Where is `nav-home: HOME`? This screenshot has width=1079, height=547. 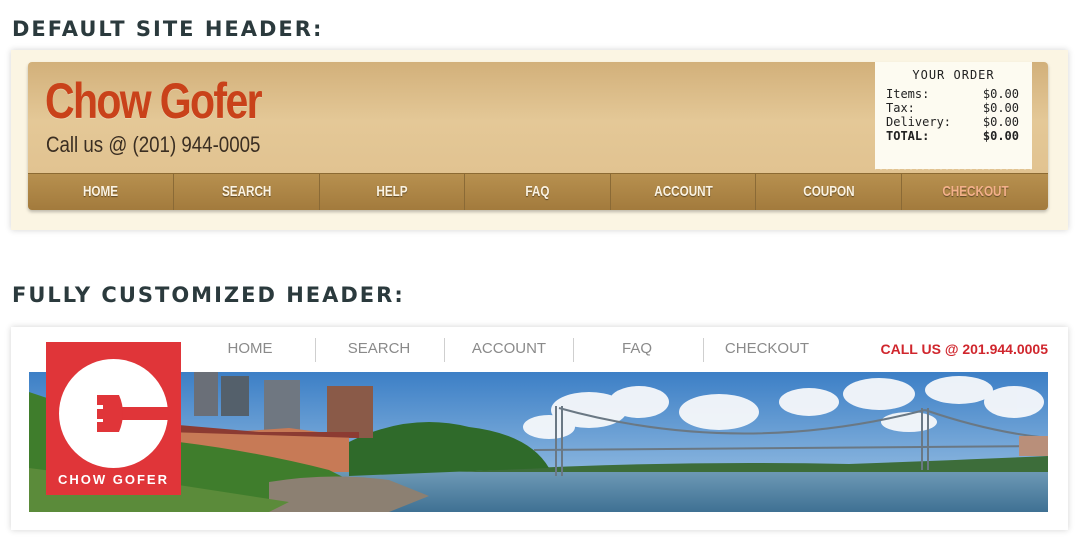 nav-home: HOME is located at coordinates (101, 192).